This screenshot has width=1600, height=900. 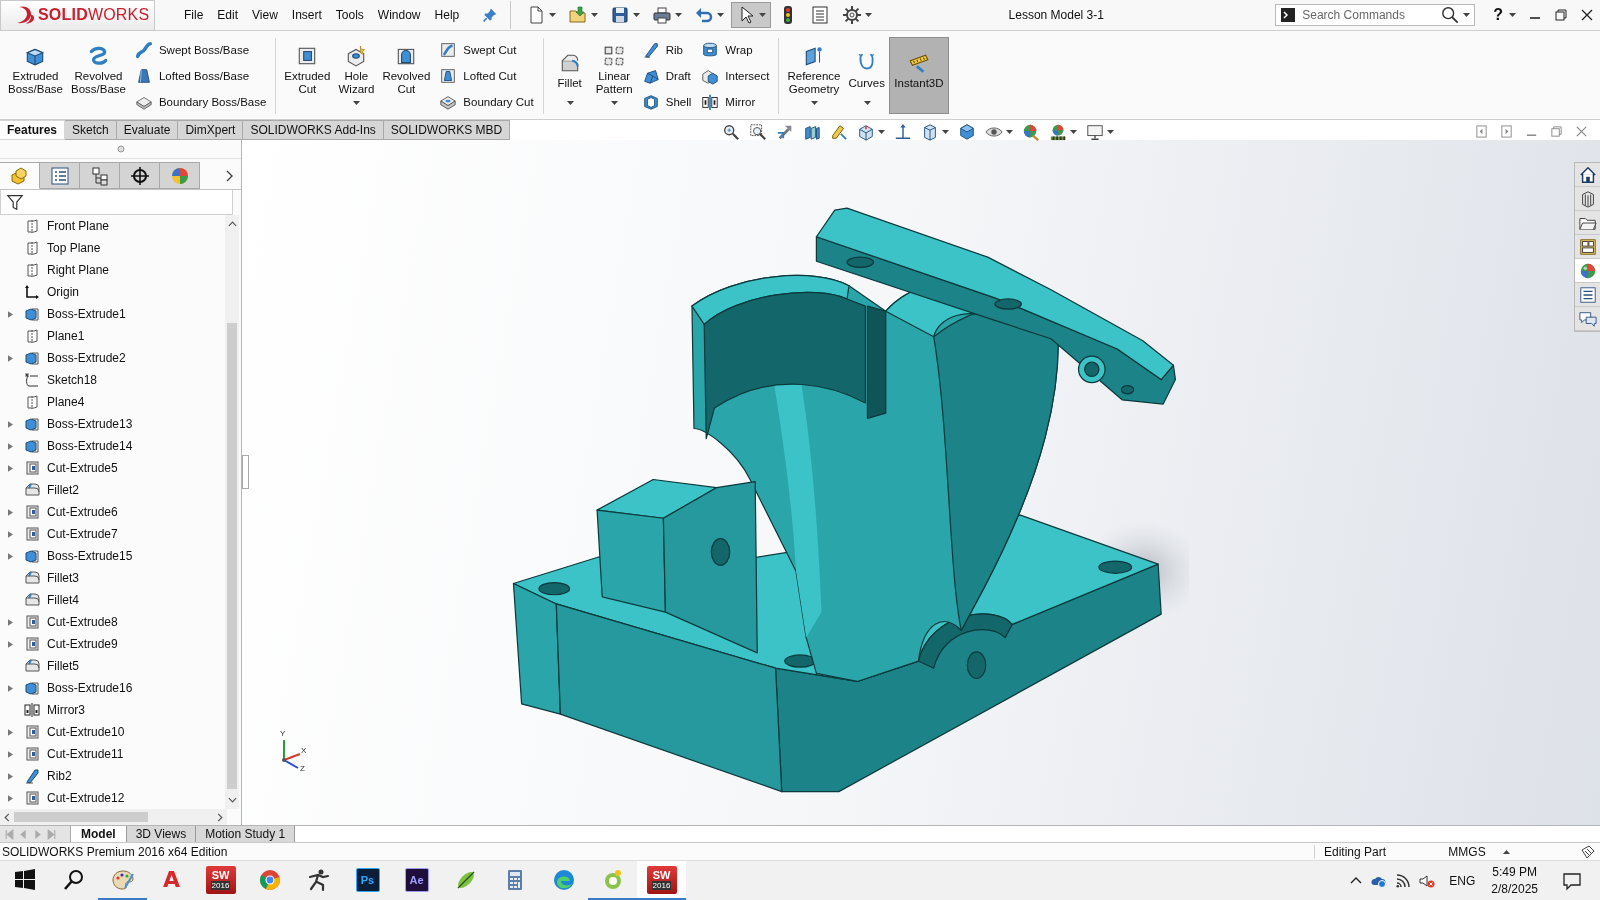 What do you see at coordinates (112, 380) in the screenshot?
I see `tree-item: Sketch18` at bounding box center [112, 380].